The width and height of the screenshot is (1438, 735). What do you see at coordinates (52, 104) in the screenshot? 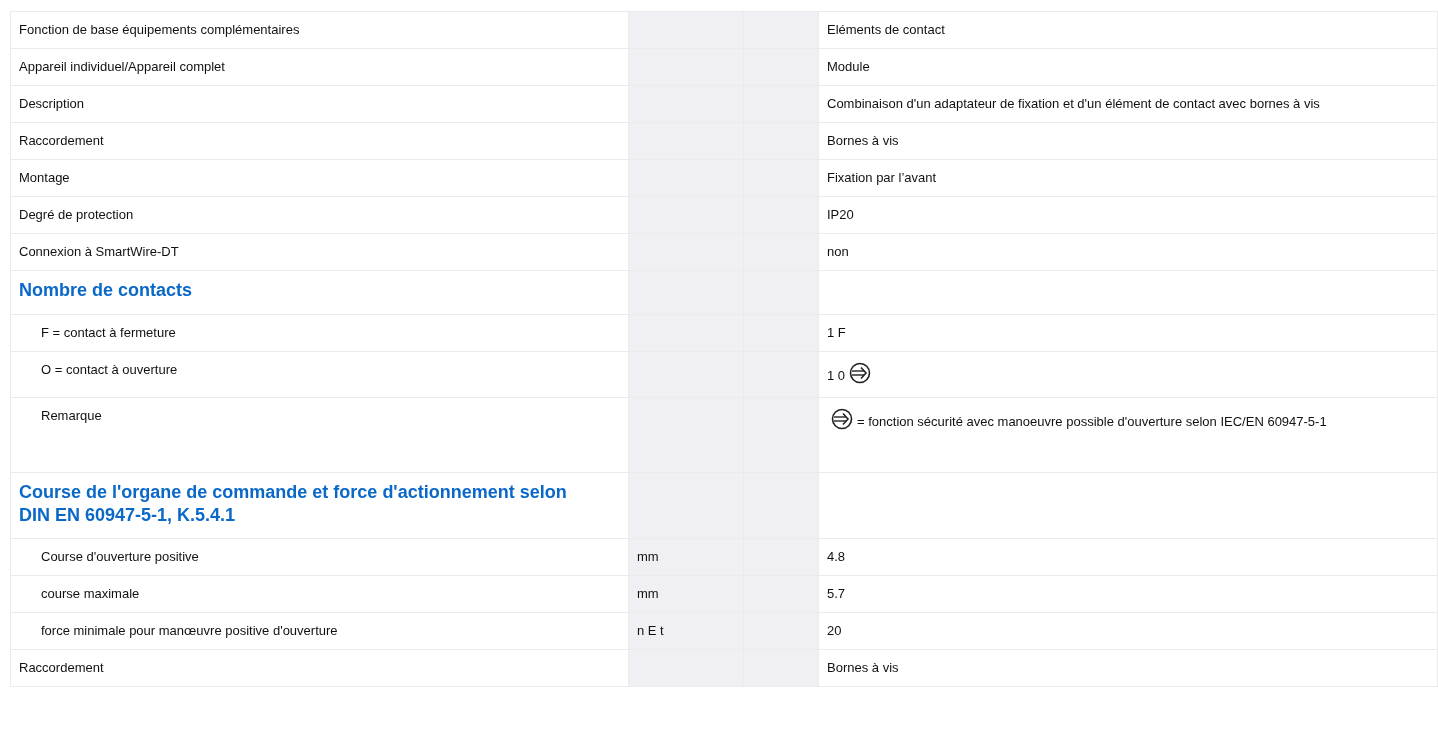
I see `property-label: Description` at bounding box center [52, 104].